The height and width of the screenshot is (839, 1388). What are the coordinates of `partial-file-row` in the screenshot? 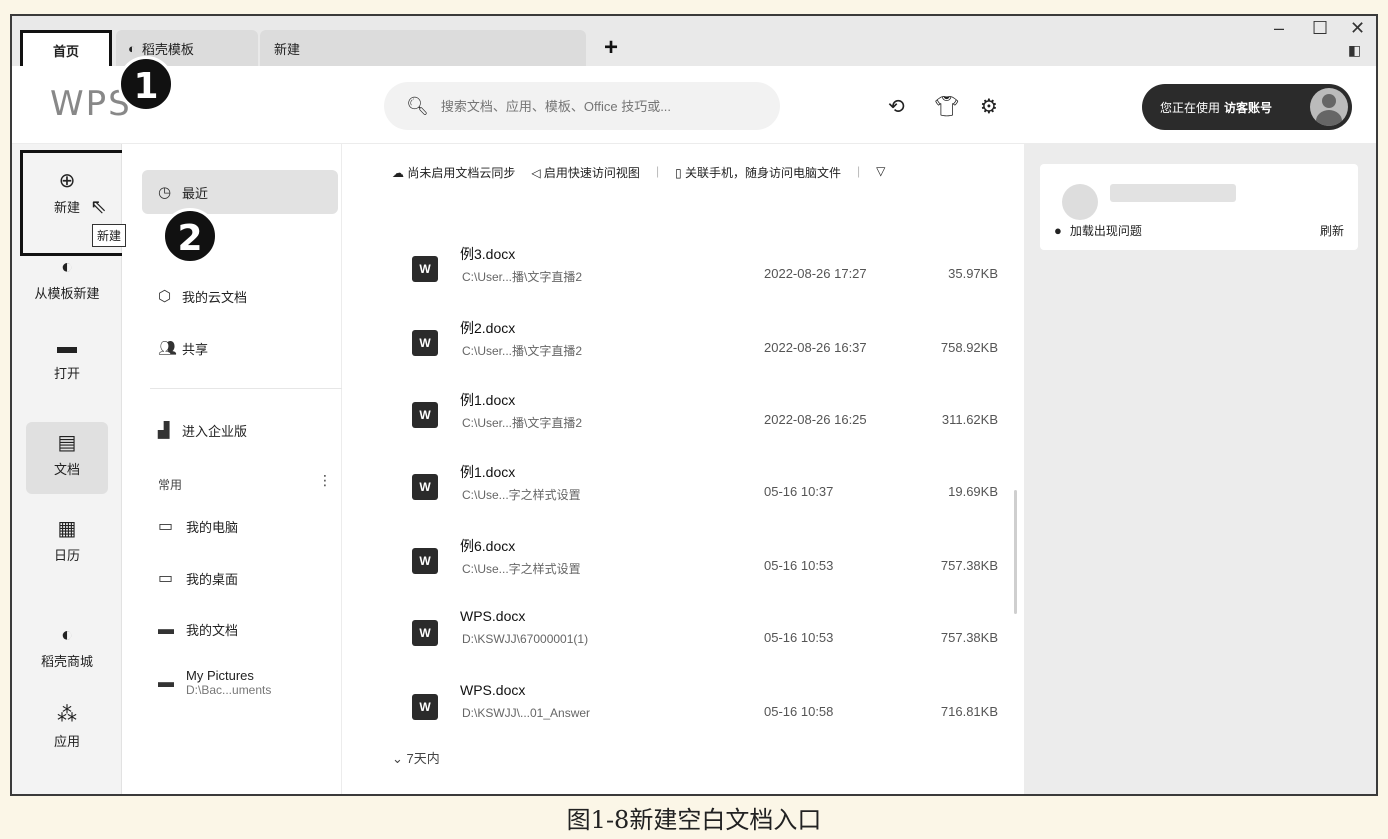 It's located at (732, 208).